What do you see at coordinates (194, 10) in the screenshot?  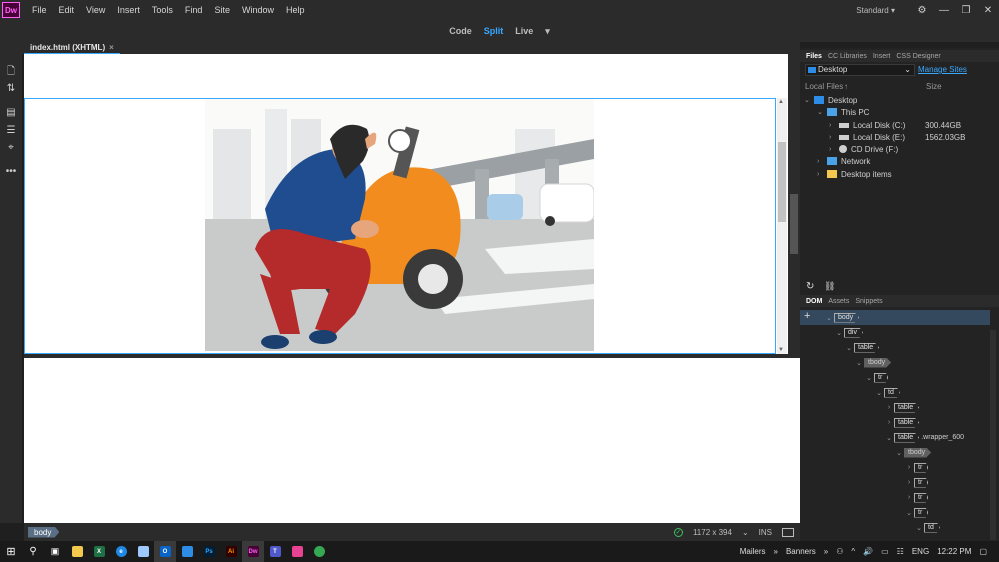 I see `menu-find: Find` at bounding box center [194, 10].